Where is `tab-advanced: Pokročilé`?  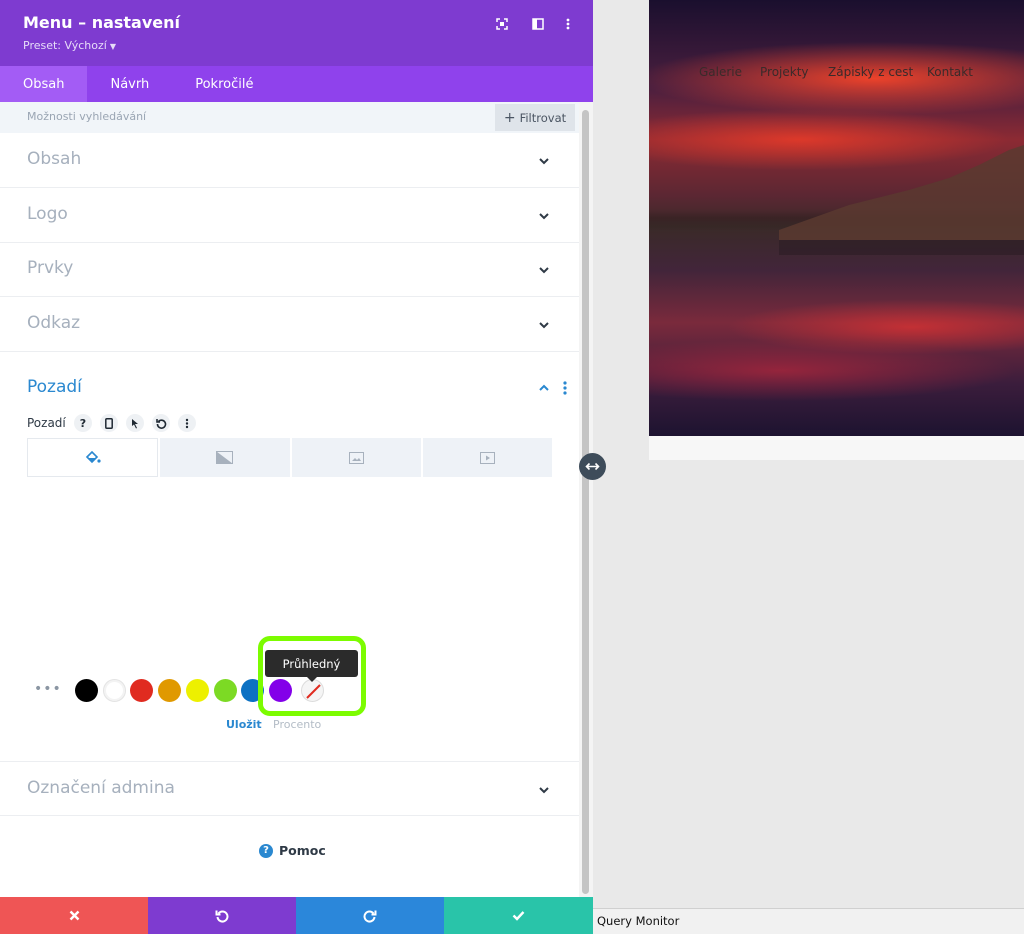 tab-advanced: Pokročilé is located at coordinates (224, 84).